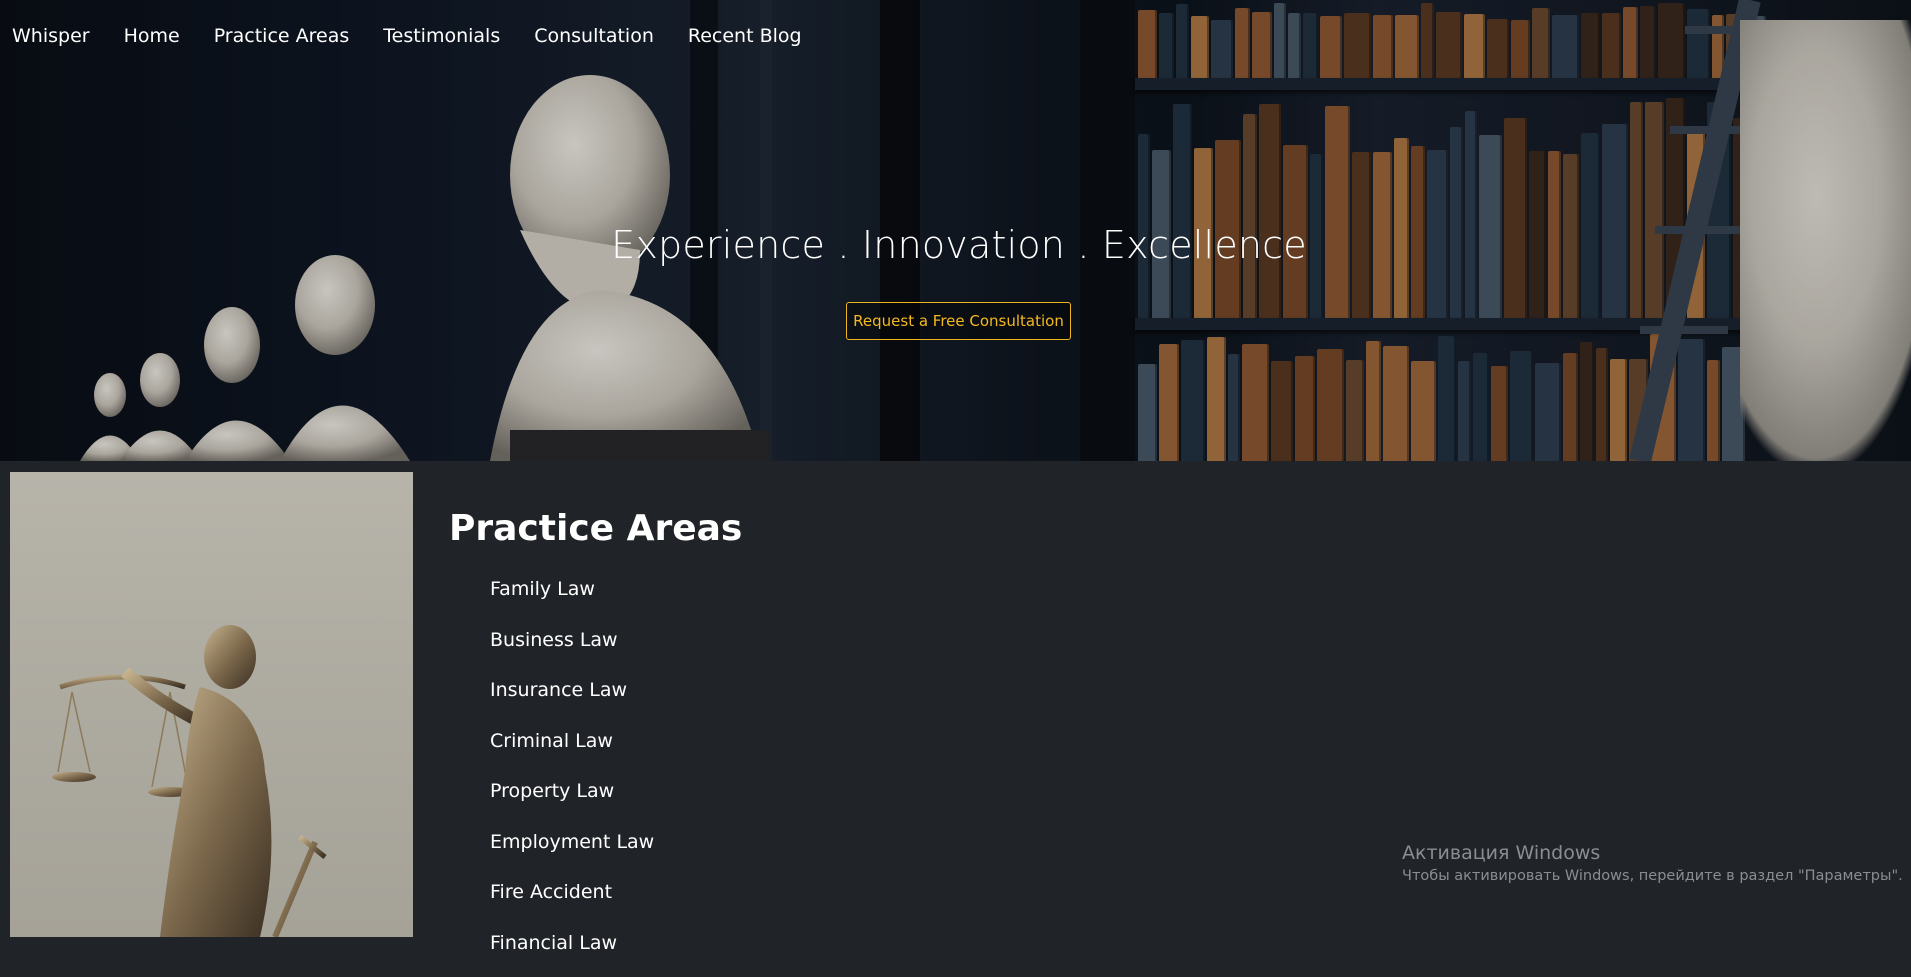 The image size is (1911, 977). Describe the element at coordinates (51, 36) in the screenshot. I see `nav-brand-whisper: Whisper` at that location.